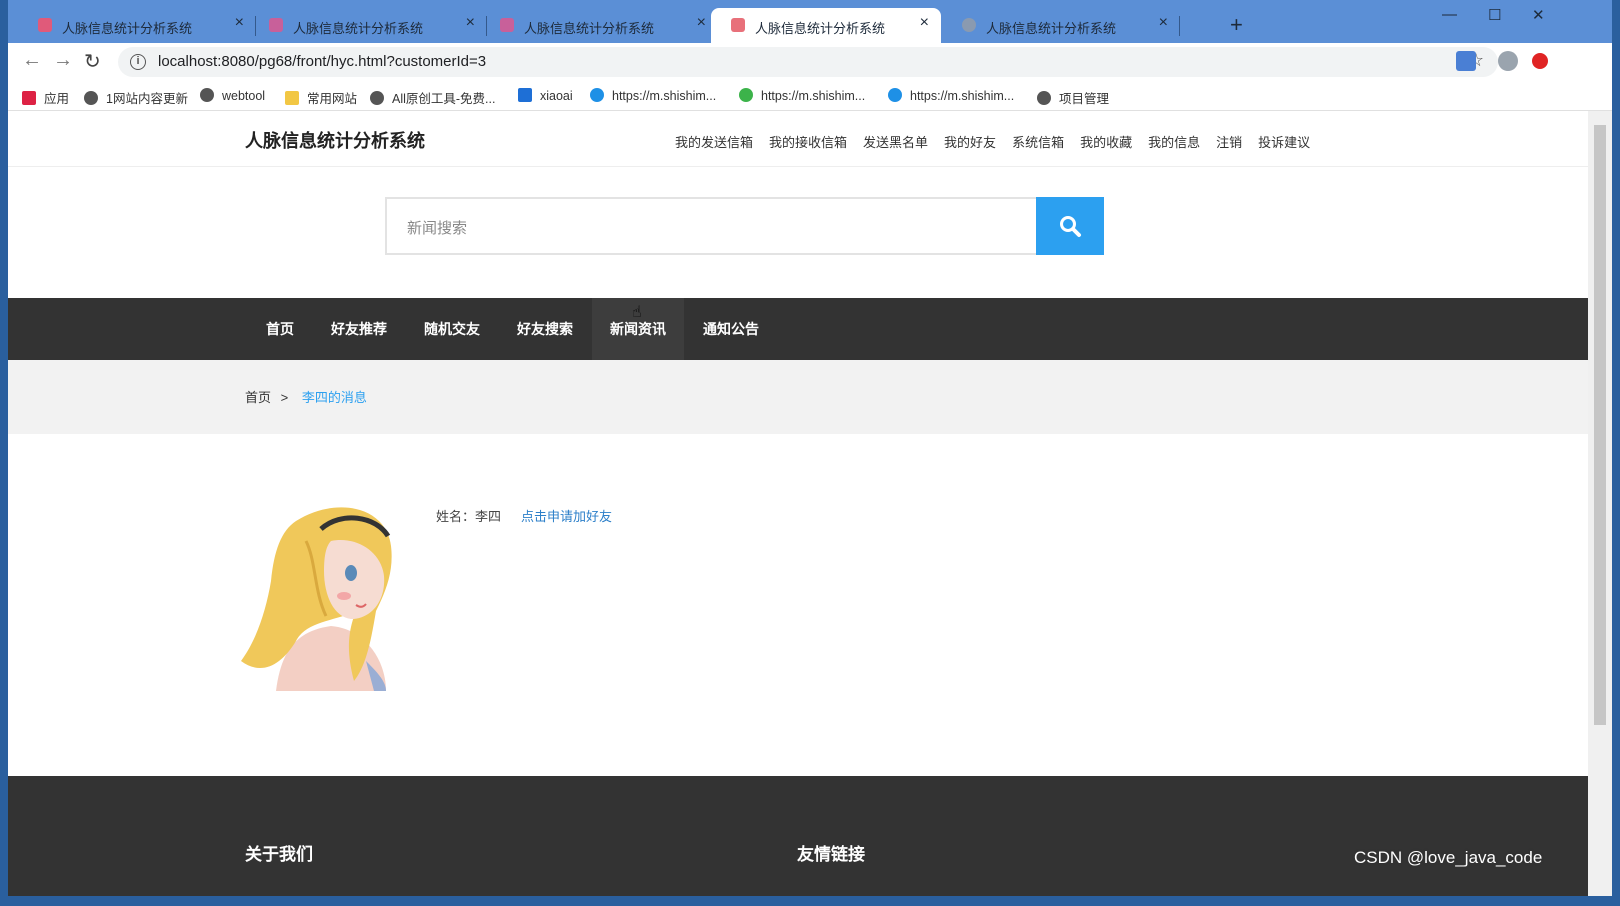  What do you see at coordinates (1038, 142) in the screenshot?
I see `topnav-system-mail: 系统信箱` at bounding box center [1038, 142].